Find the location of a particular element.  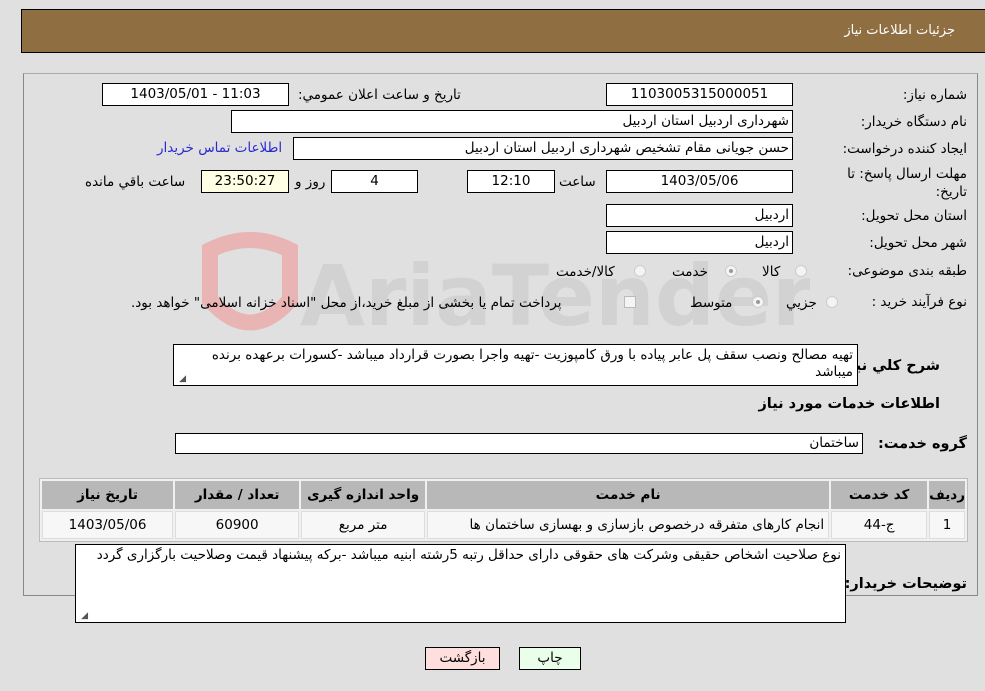

requester-label: ایجاد کننده درخواست: is located at coordinates (904, 149).